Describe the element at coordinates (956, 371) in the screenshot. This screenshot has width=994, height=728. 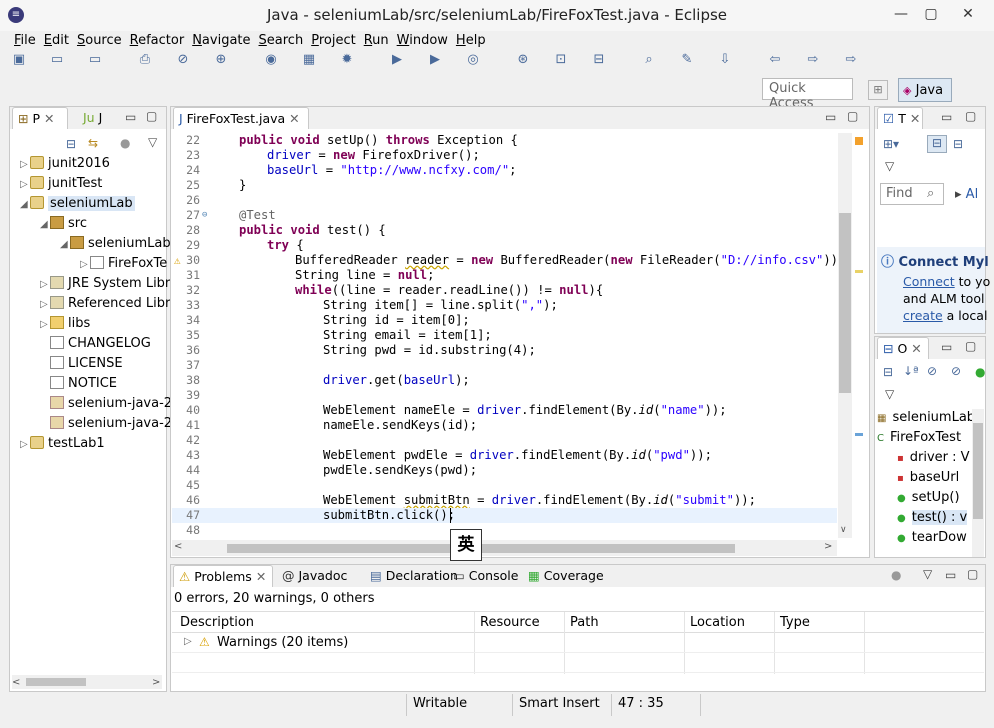
I see `hide-static-icon: ⊘` at that location.